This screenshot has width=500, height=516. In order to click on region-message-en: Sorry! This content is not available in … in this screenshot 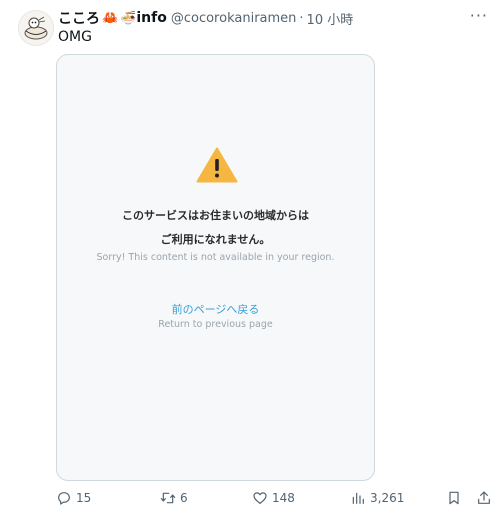, I will do `click(215, 257)`.